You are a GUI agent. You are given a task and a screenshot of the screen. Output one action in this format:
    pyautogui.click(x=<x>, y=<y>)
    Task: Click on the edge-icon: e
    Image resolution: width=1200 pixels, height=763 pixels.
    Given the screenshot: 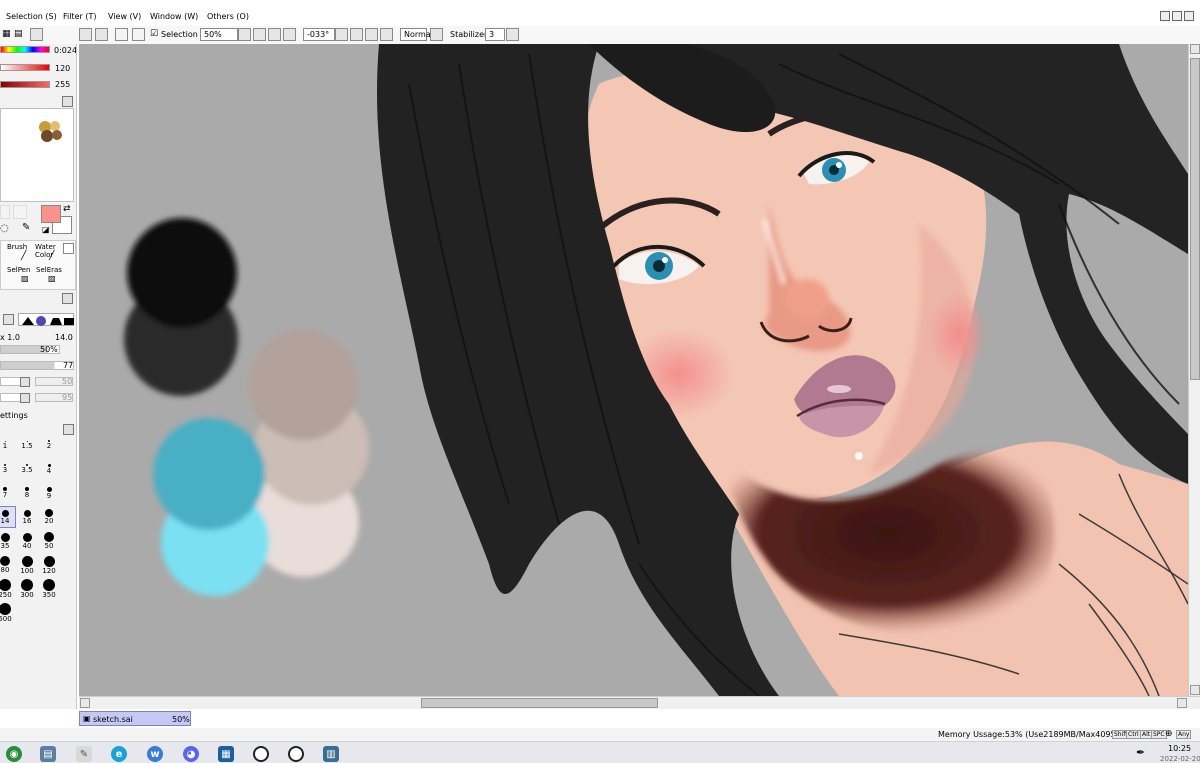 What is the action you would take?
    pyautogui.click(x=119, y=754)
    